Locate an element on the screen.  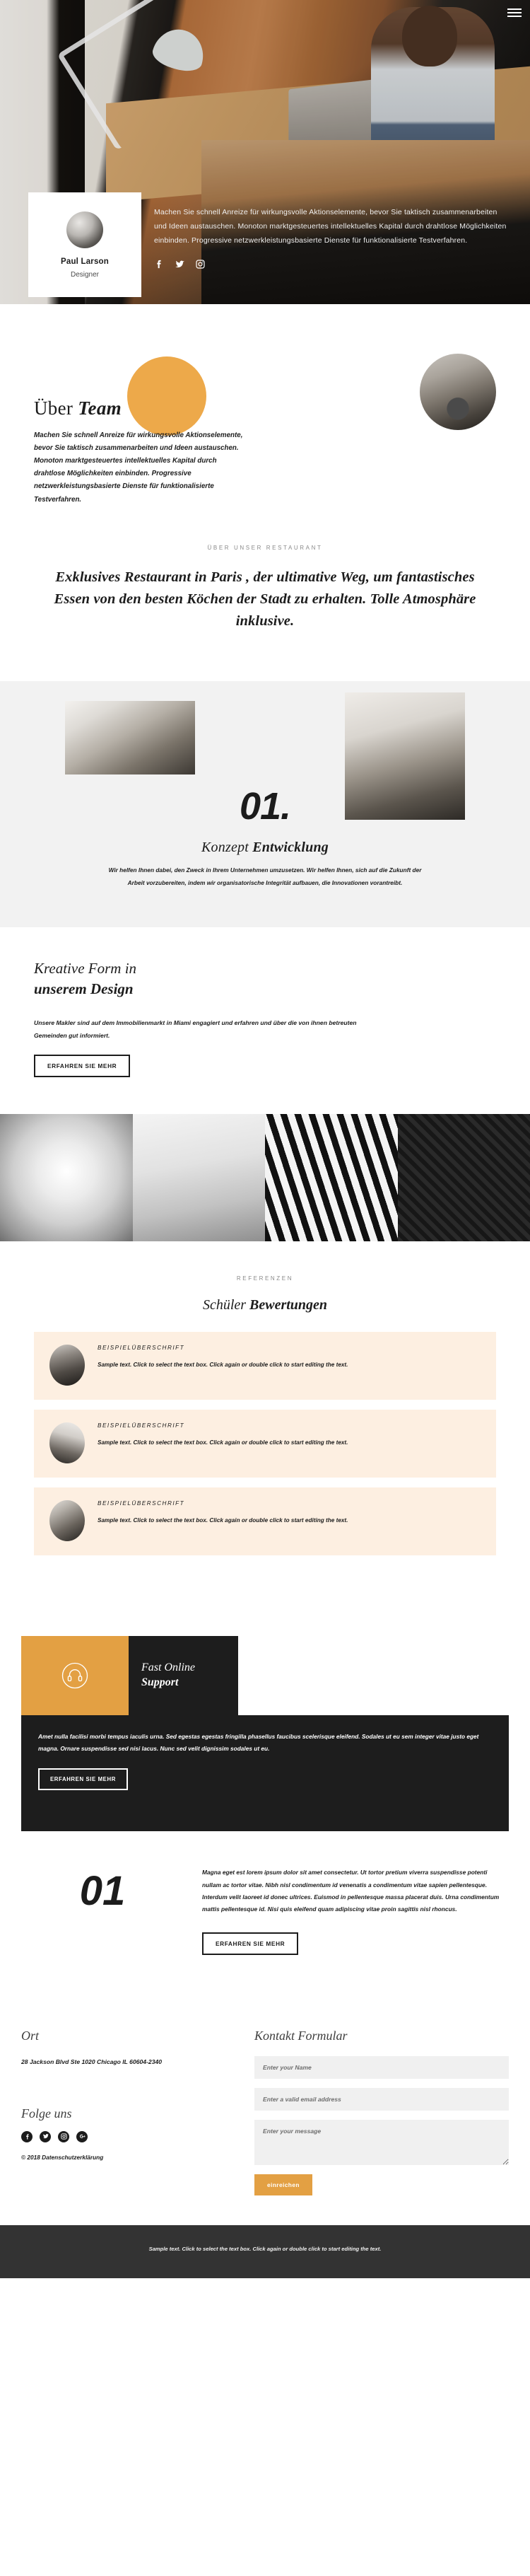
gallery-image-texture is located at coordinates (463, 1178).